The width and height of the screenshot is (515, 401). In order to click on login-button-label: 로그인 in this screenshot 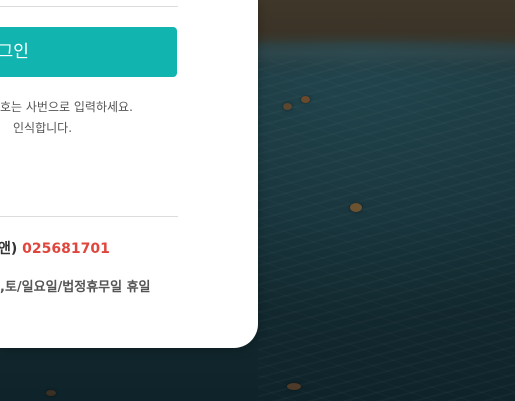, I will do `click(14, 52)`.